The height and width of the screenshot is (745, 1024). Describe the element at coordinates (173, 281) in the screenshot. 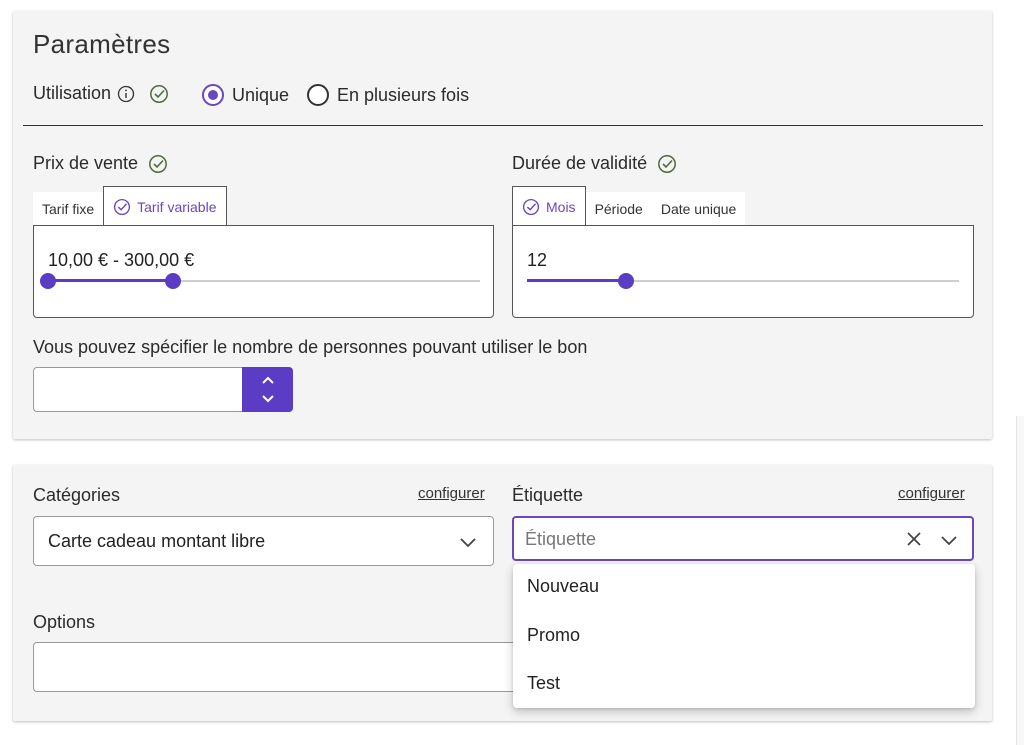

I see `price-slider-thumb-high` at that location.